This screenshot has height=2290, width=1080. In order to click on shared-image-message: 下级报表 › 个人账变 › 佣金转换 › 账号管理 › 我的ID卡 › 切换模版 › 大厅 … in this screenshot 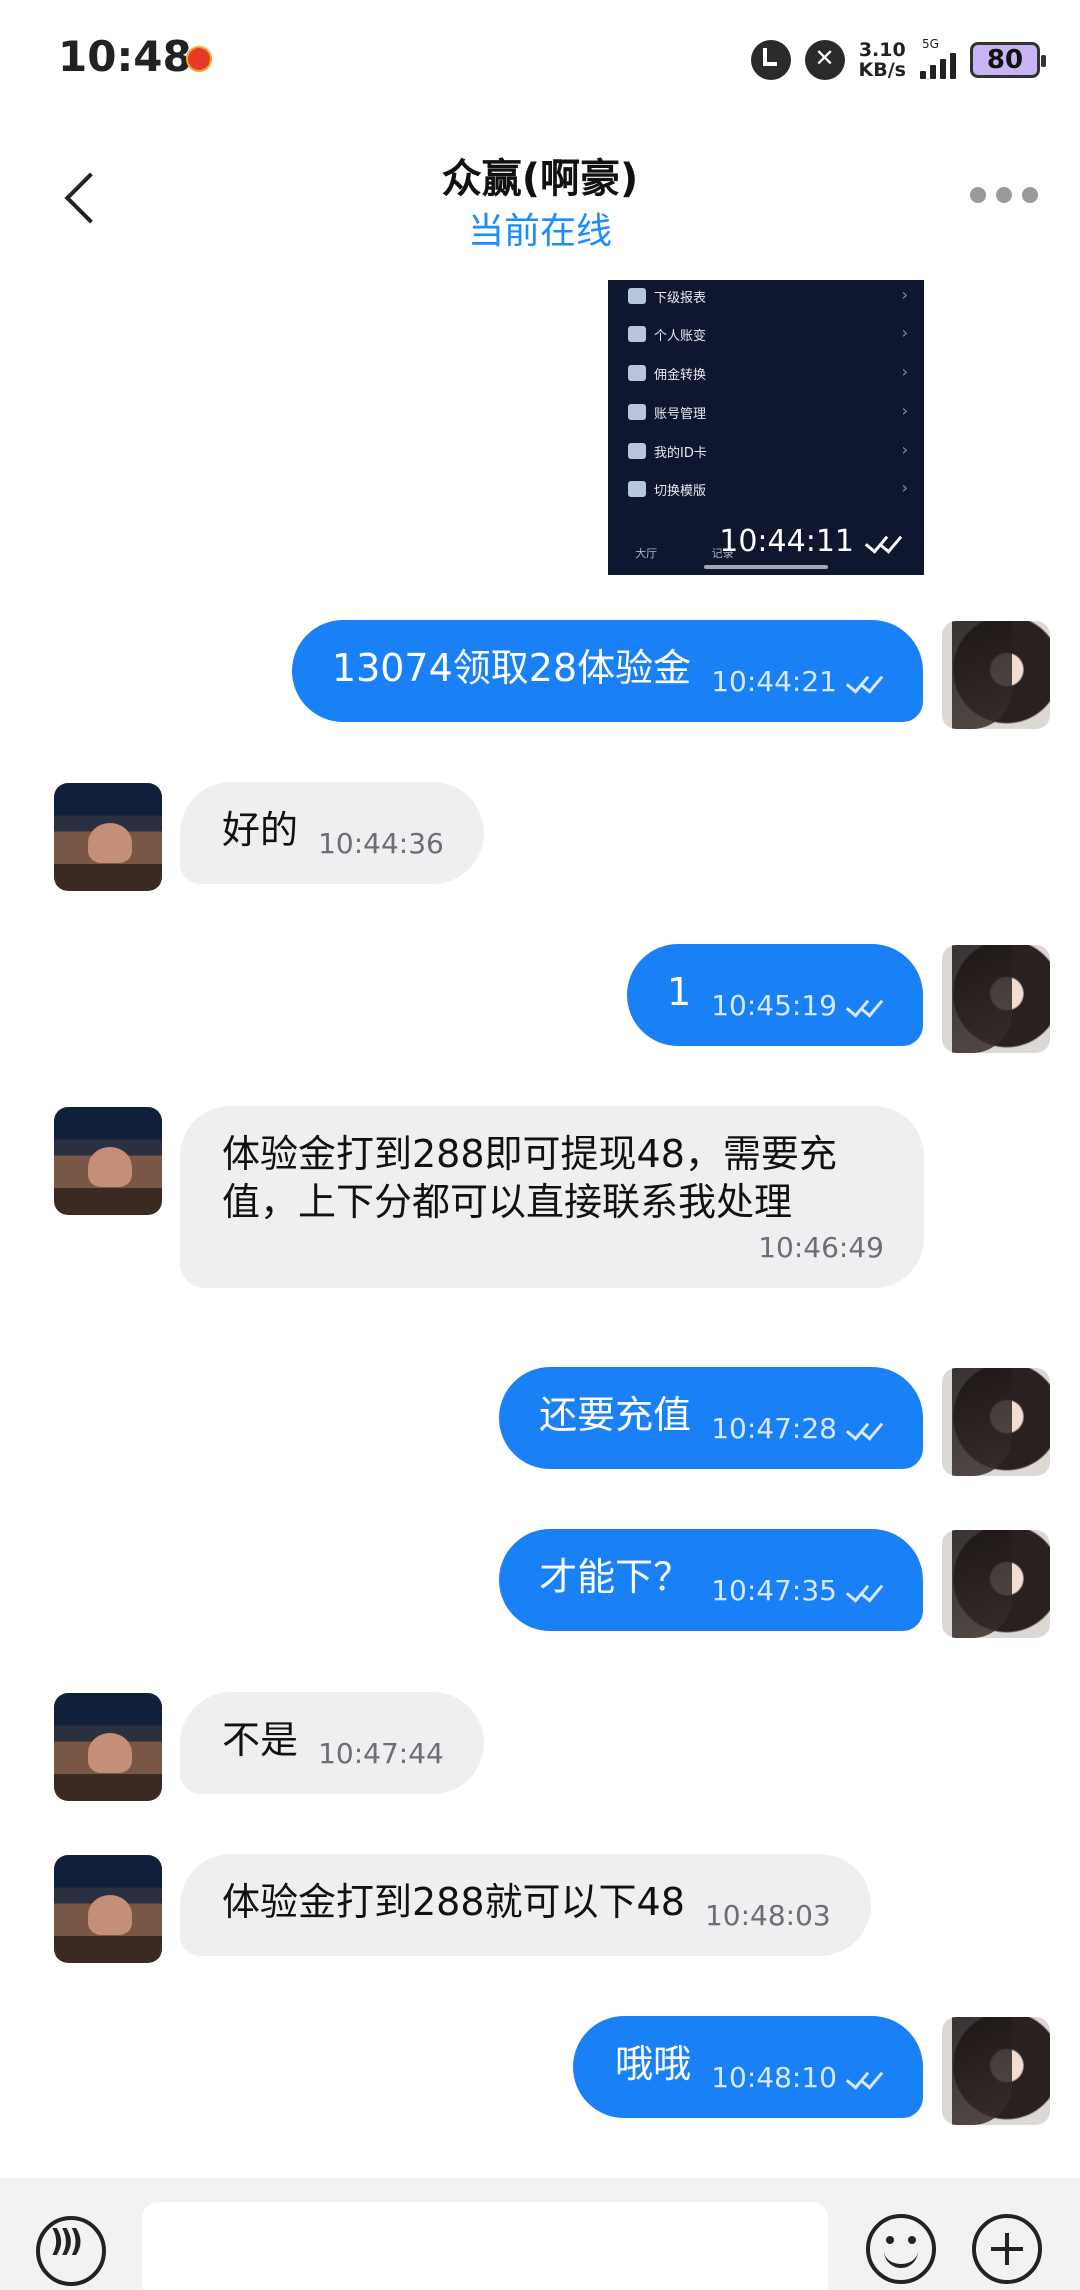, I will do `click(766, 427)`.